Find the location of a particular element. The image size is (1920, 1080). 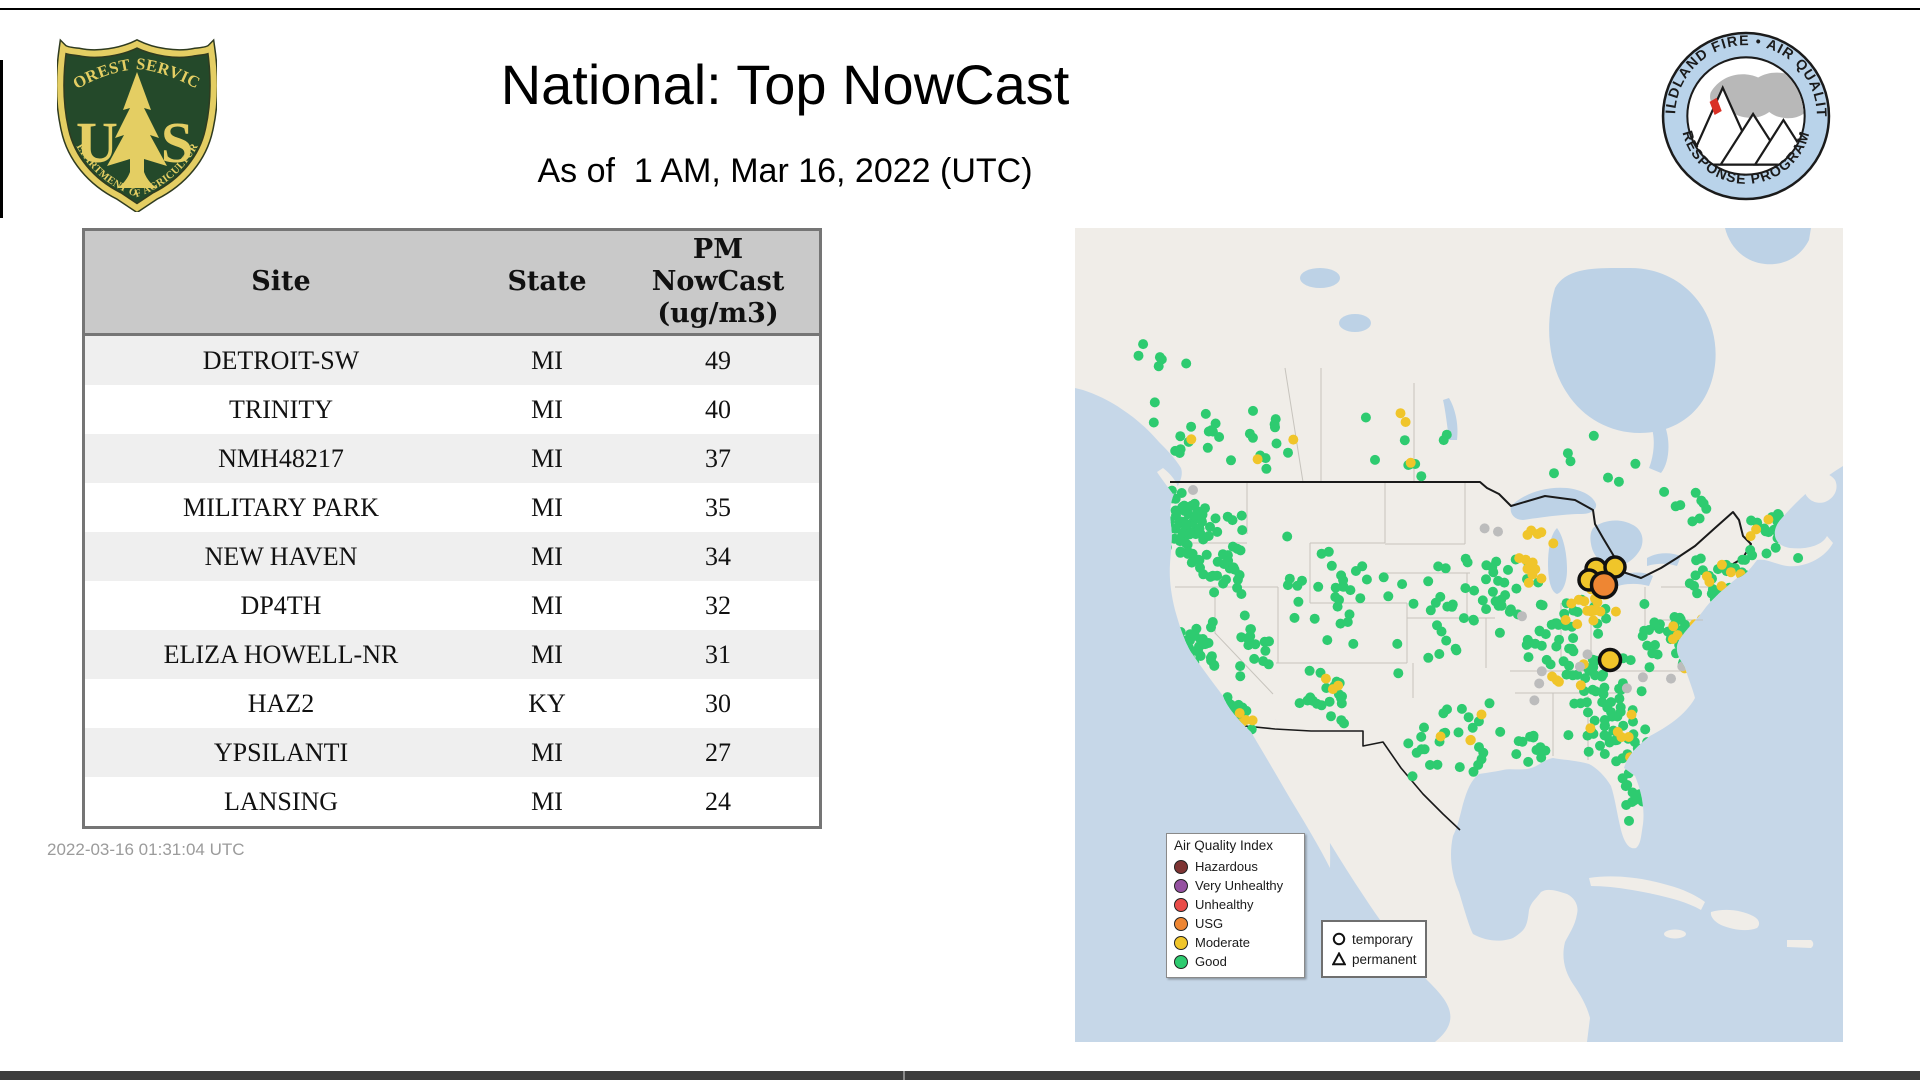

cell-value: 31 is located at coordinates (718, 654).